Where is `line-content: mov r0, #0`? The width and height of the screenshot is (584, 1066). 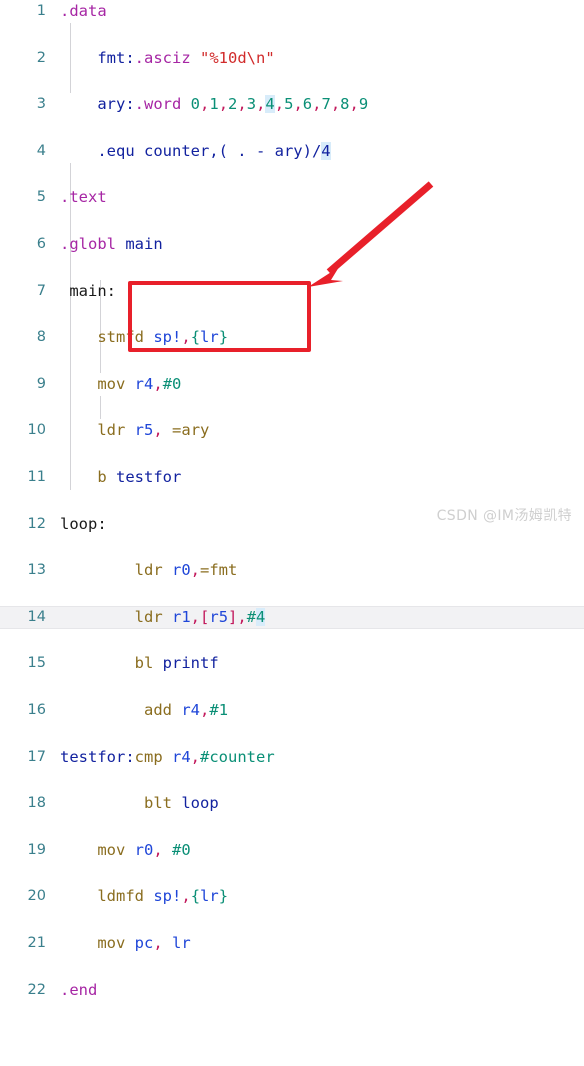
line-content: mov r0, #0 is located at coordinates (322, 850).